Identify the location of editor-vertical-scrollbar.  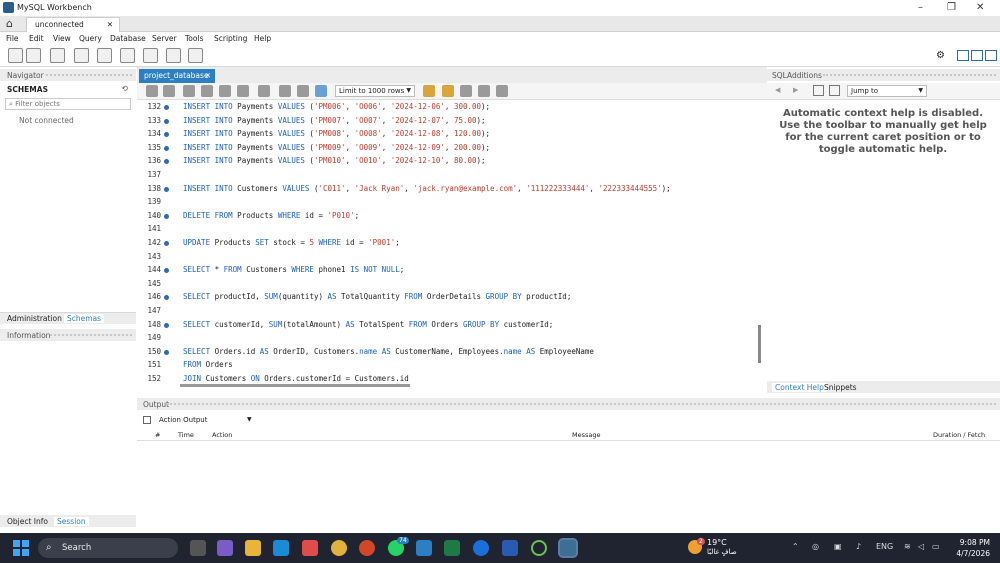
(759, 344).